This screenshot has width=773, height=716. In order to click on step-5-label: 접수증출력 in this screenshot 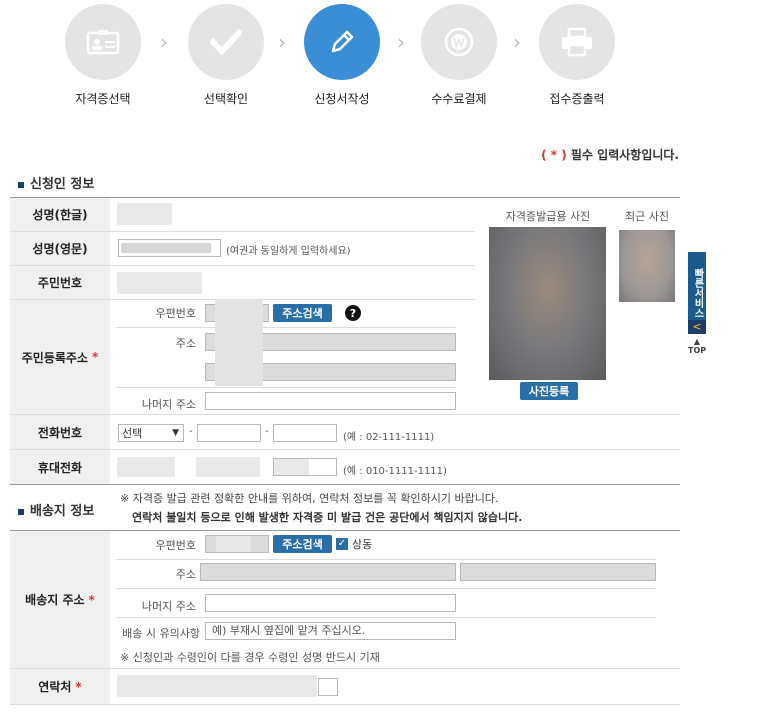, I will do `click(577, 99)`.